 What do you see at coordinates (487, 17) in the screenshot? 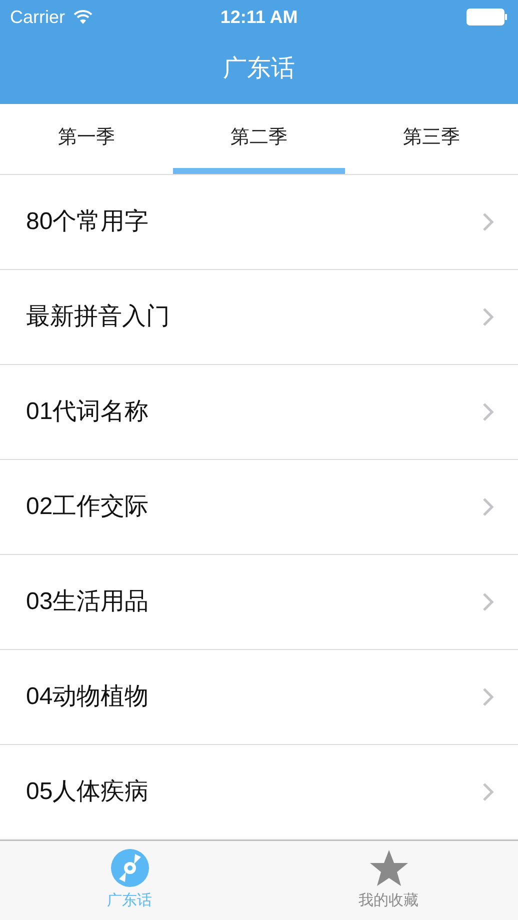
I see `battery-icon` at bounding box center [487, 17].